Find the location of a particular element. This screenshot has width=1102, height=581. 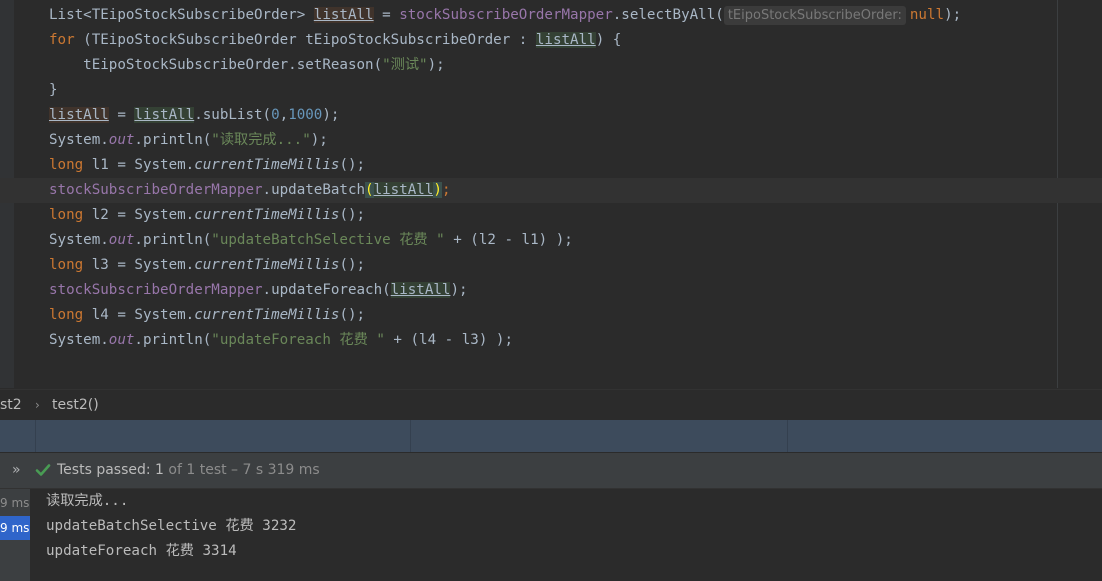

code-line: System.out.println("读取完成..."); is located at coordinates (551, 140).